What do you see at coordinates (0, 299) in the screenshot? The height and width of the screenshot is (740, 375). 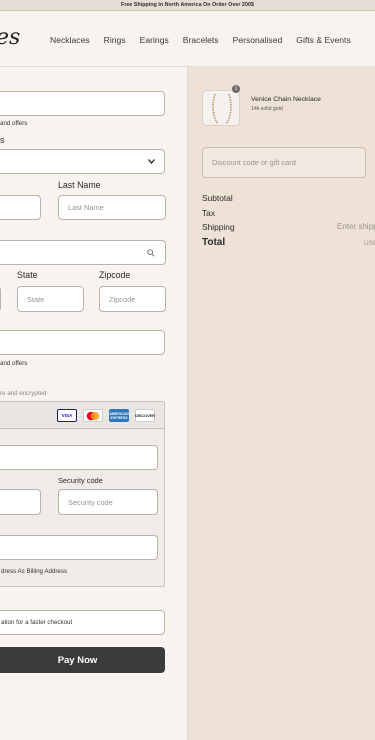 I see `city-field` at bounding box center [0, 299].